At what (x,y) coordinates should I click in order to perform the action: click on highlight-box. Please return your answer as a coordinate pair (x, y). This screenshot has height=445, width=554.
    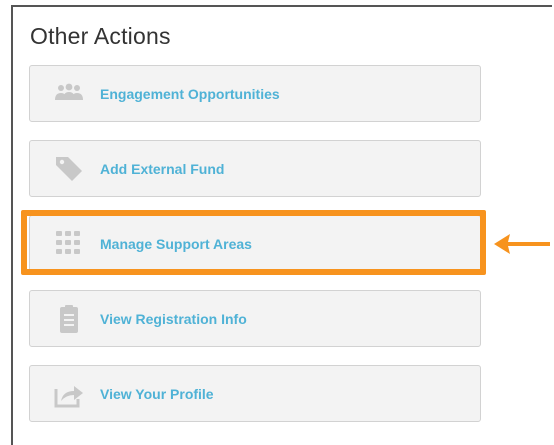
    Looking at the image, I should click on (253, 242).